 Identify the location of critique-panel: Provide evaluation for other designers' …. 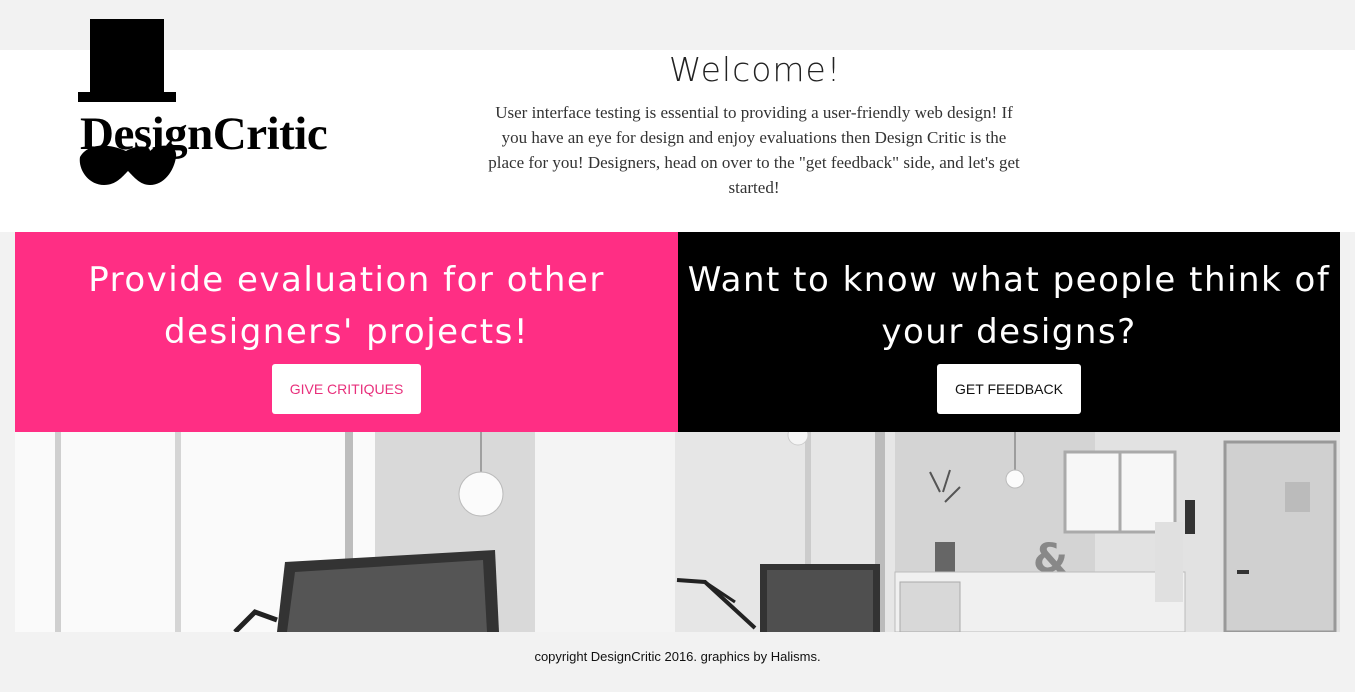
(346, 332).